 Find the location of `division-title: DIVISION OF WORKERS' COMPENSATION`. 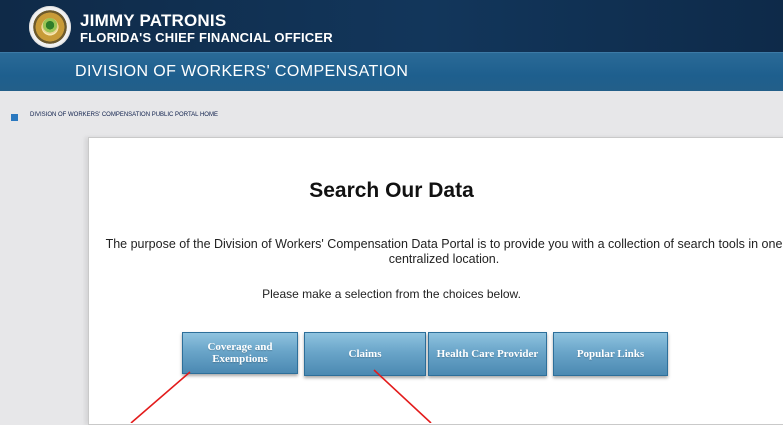

division-title: DIVISION OF WORKERS' COMPENSATION is located at coordinates (241, 72).